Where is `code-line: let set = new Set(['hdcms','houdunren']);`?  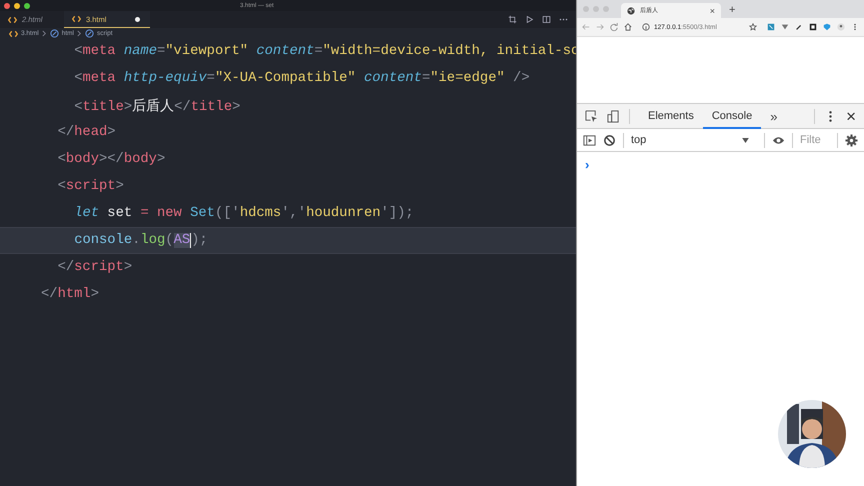 code-line: let set = new Set(['hdcms','houdunren']); is located at coordinates (244, 213).